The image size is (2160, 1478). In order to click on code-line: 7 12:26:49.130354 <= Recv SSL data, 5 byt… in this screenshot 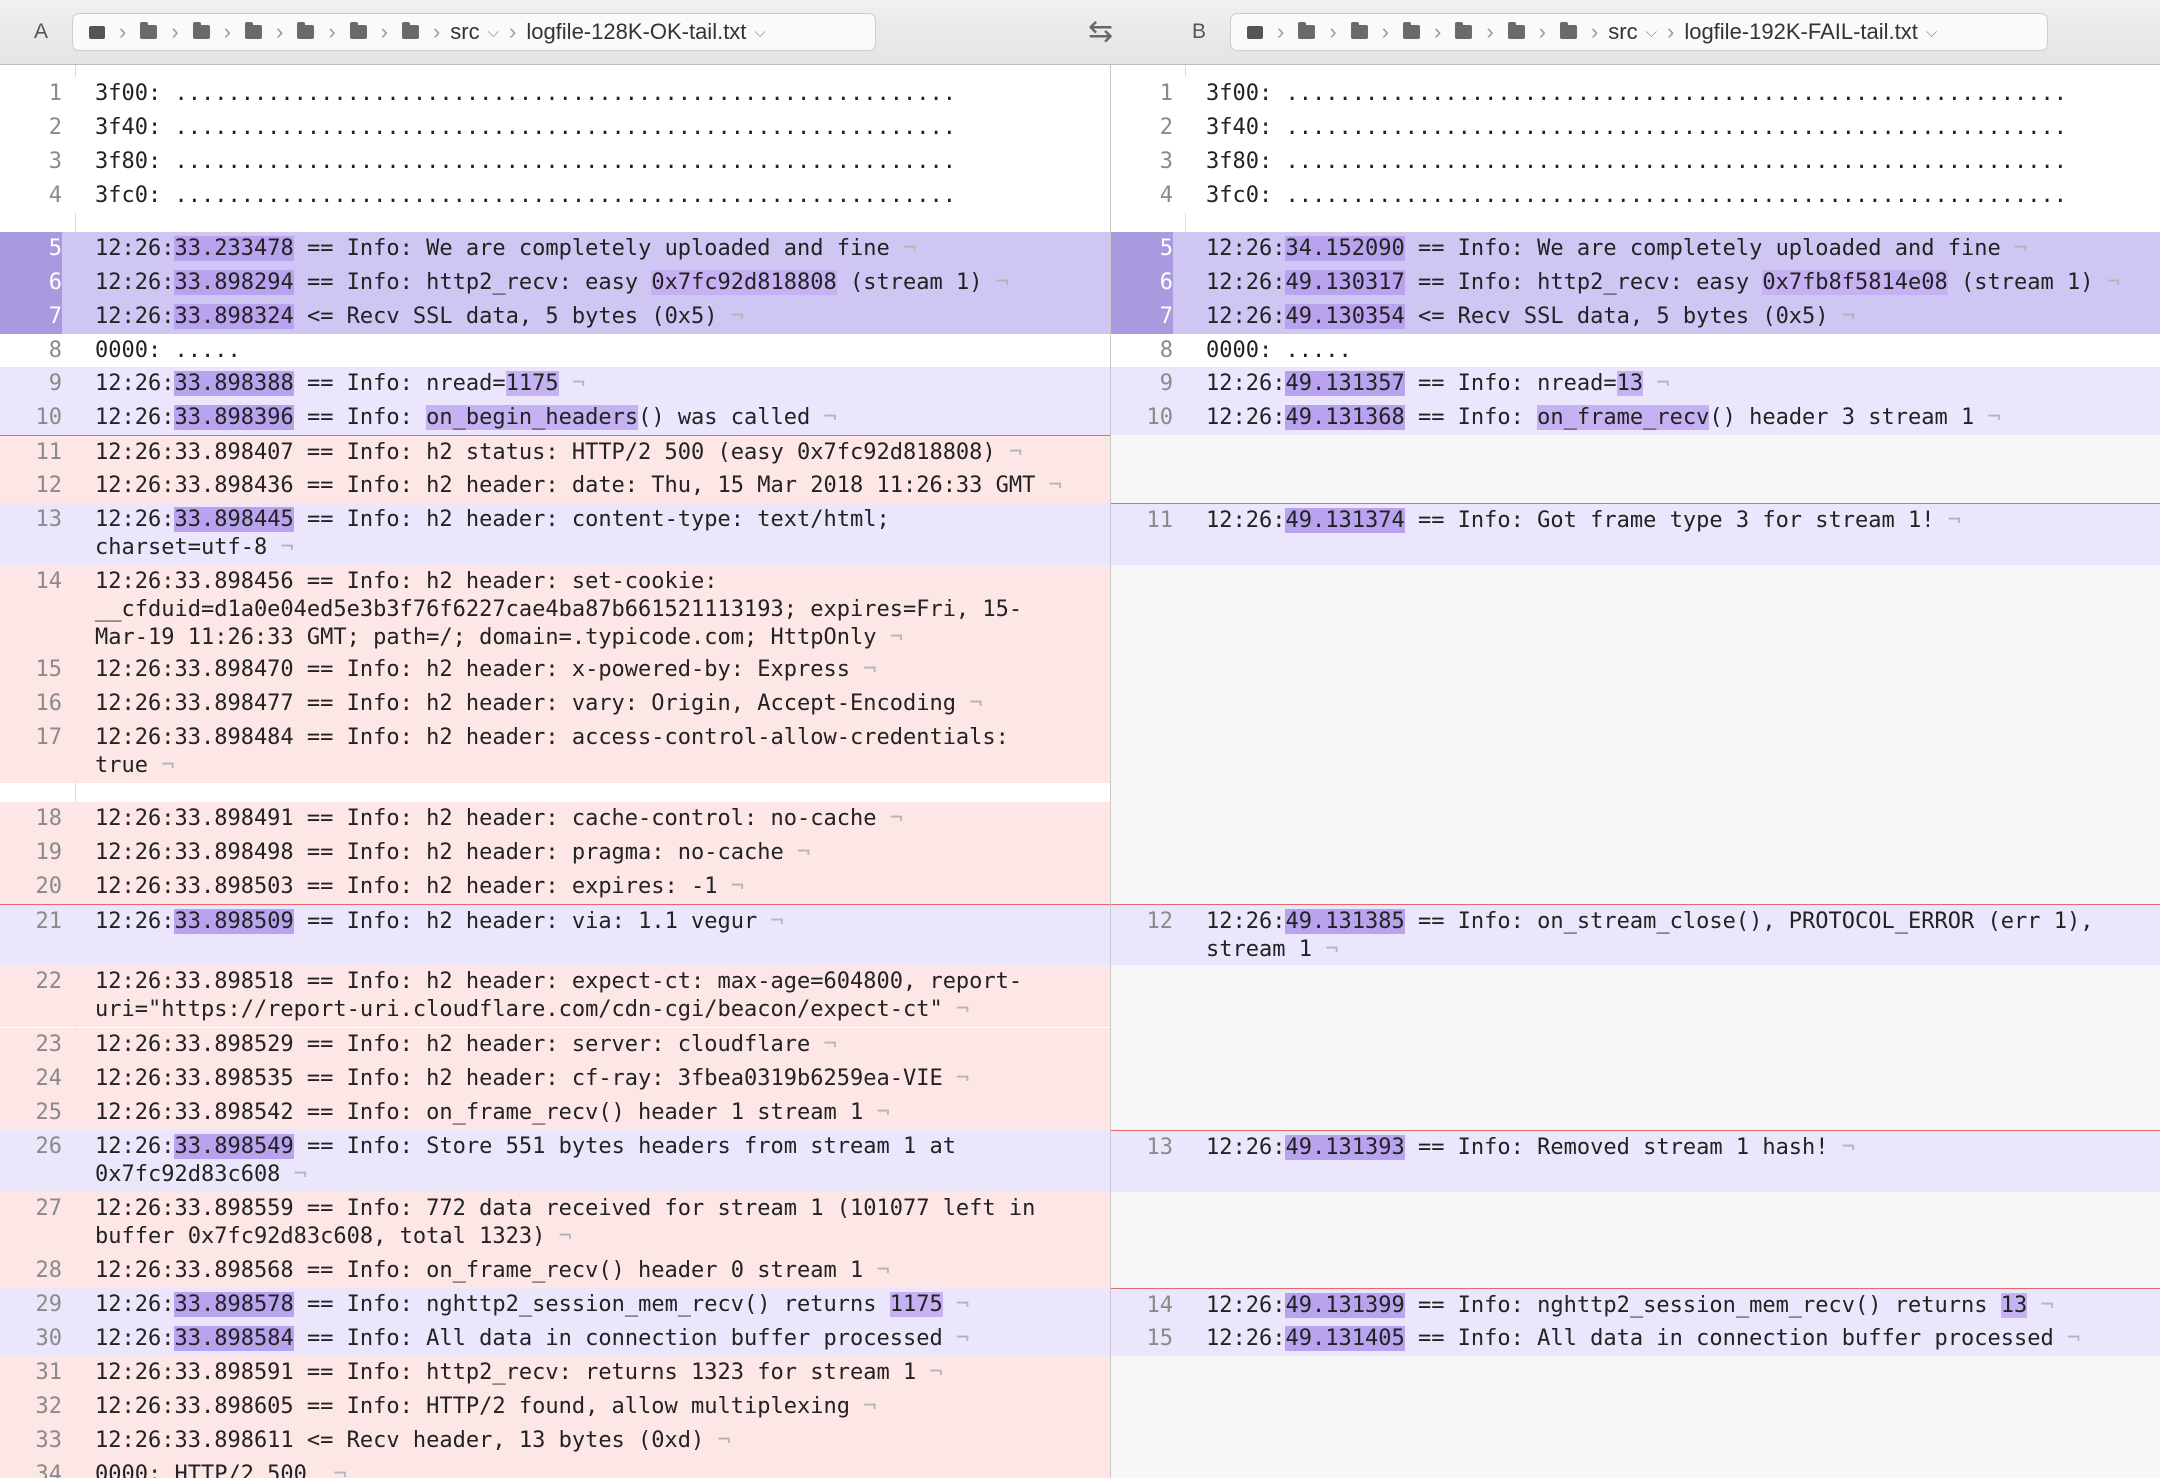, I will do `click(1635, 317)`.